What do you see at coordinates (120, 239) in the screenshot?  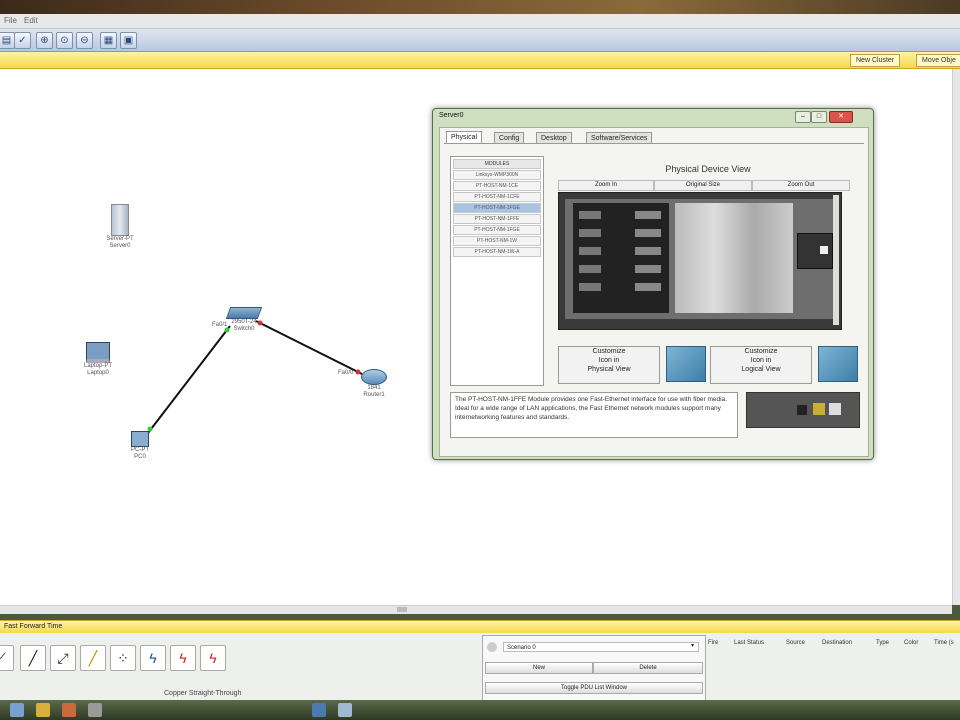 I see `server-type-label: Server-PT` at bounding box center [120, 239].